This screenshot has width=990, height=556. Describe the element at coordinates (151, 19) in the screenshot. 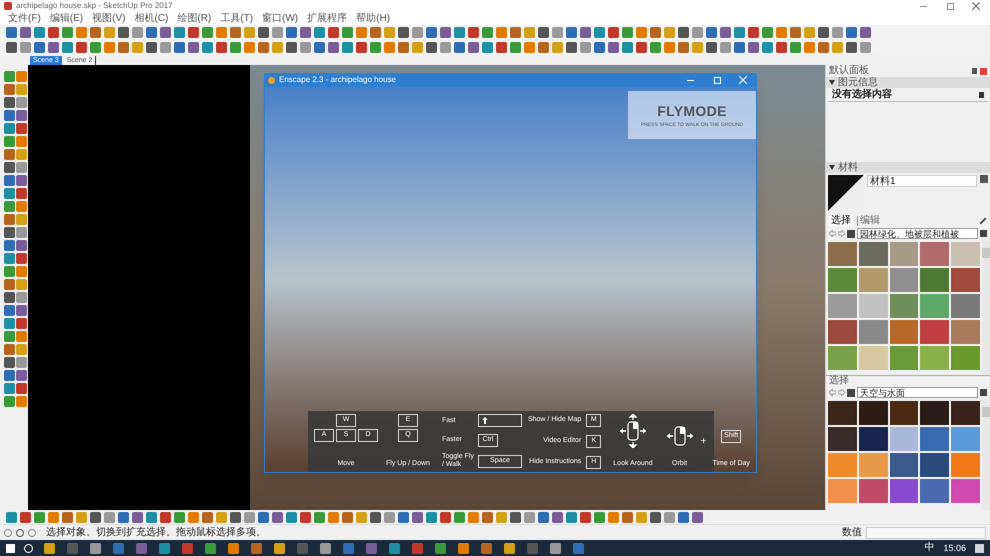

I see `menu-item: 相机(C)` at that location.